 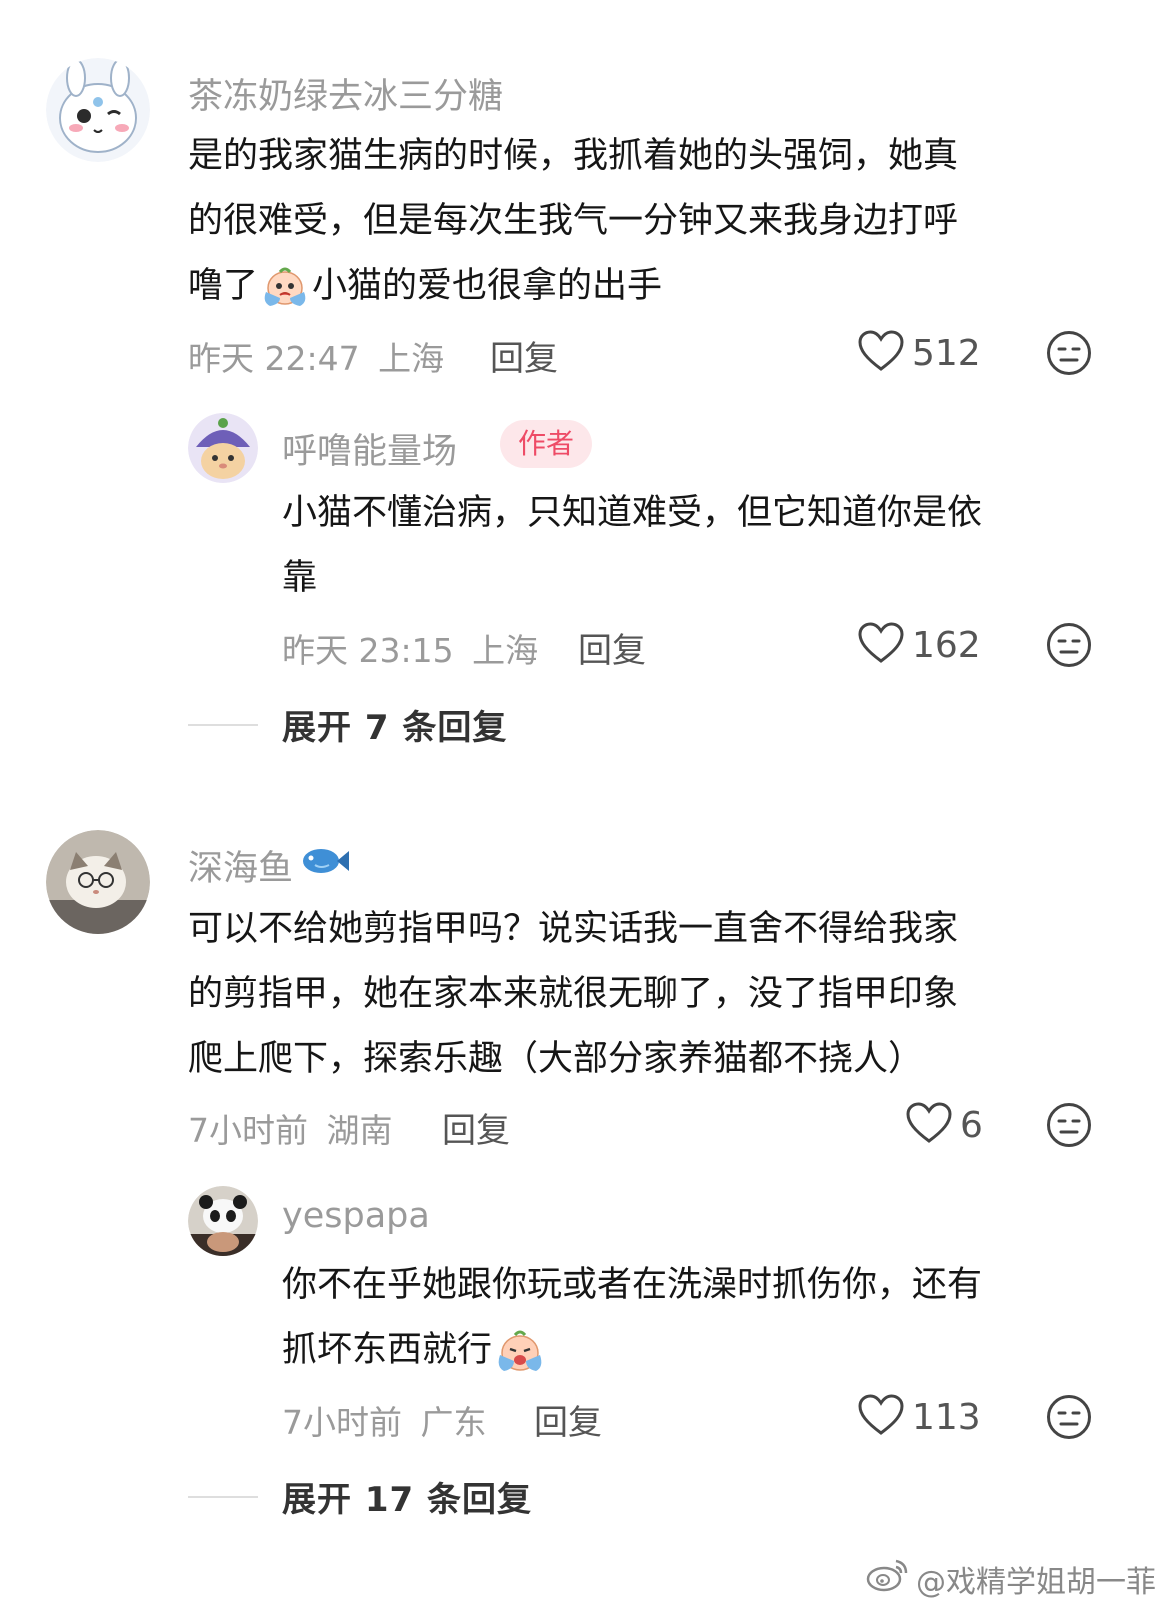 I want to click on comment-username: 深海鱼, so click(x=269, y=865).